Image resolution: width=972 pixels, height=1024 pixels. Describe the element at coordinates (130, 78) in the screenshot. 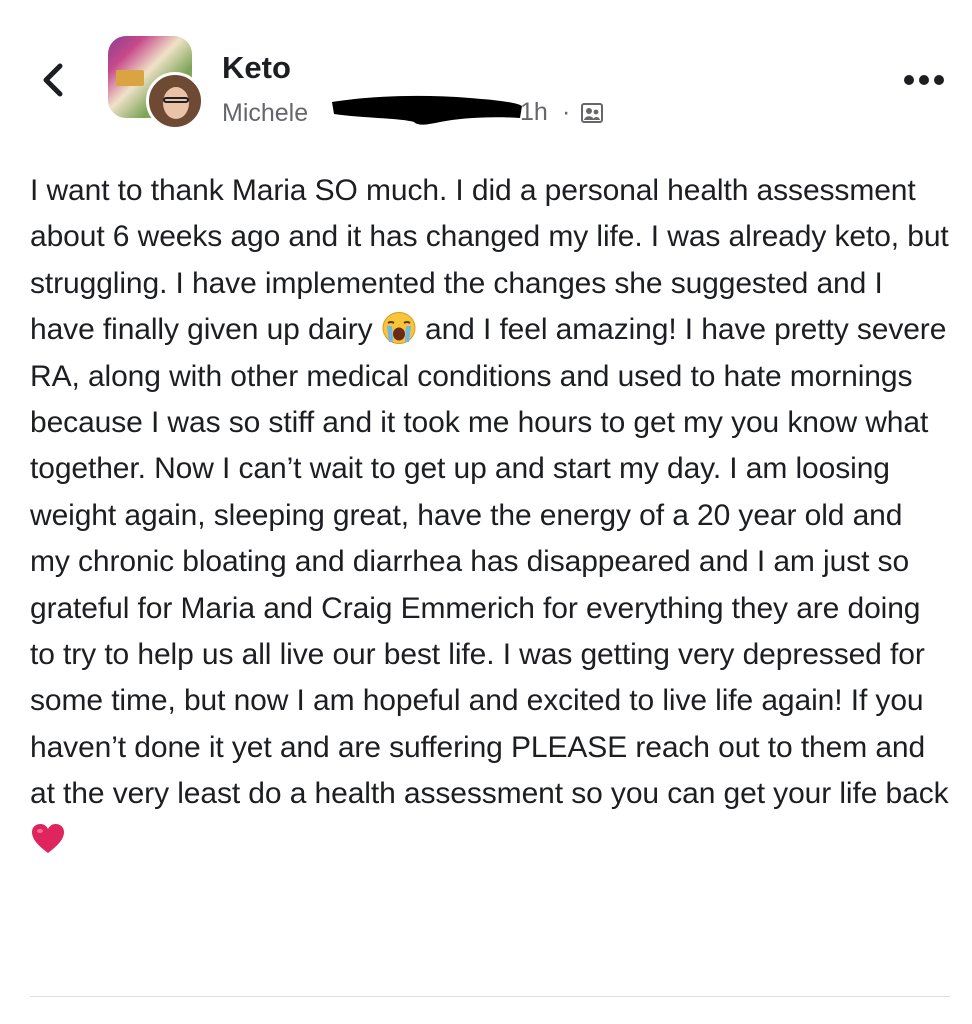

I see `group-cover-tag` at that location.